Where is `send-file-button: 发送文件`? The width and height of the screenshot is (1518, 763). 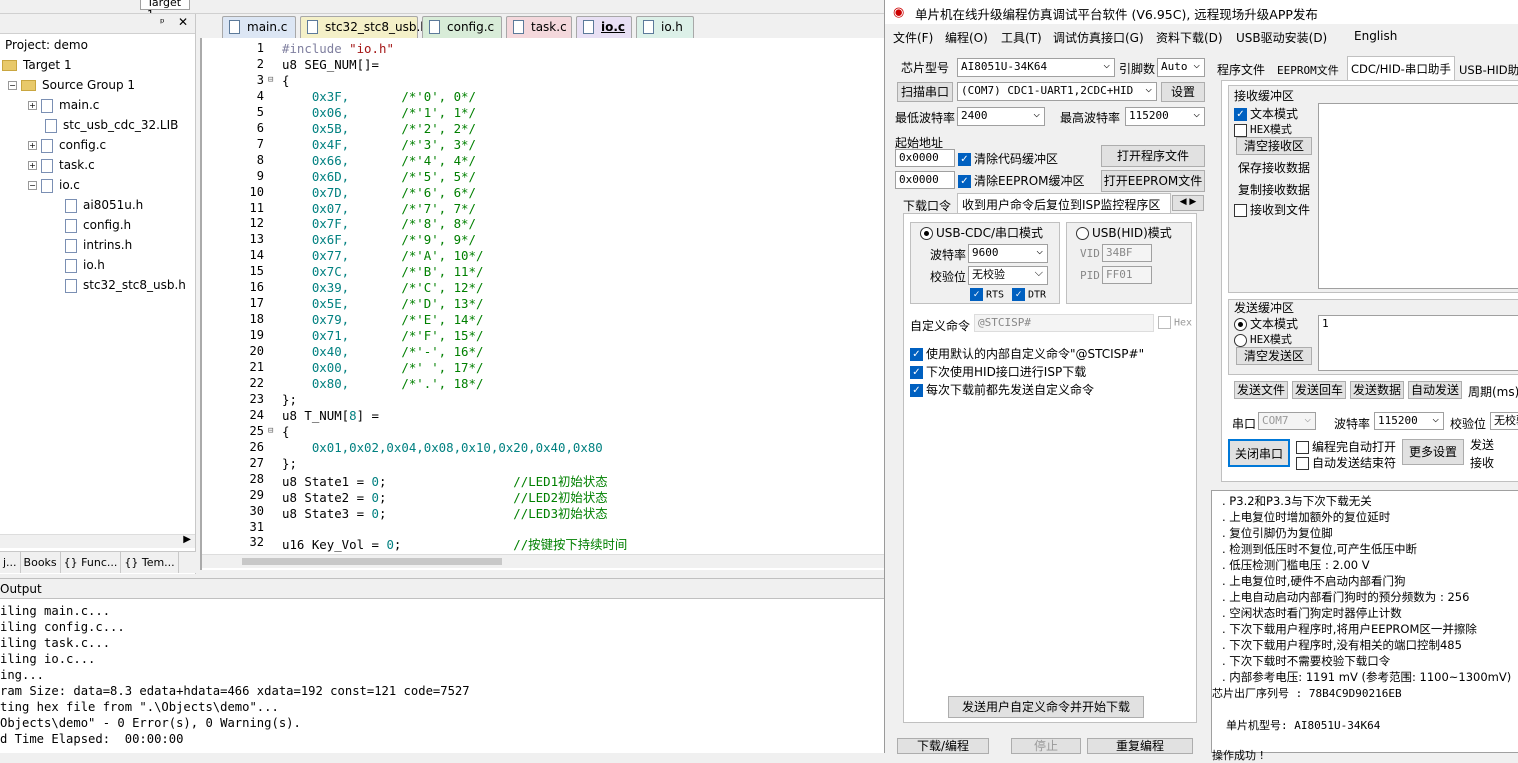
send-file-button: 发送文件 is located at coordinates (1261, 390).